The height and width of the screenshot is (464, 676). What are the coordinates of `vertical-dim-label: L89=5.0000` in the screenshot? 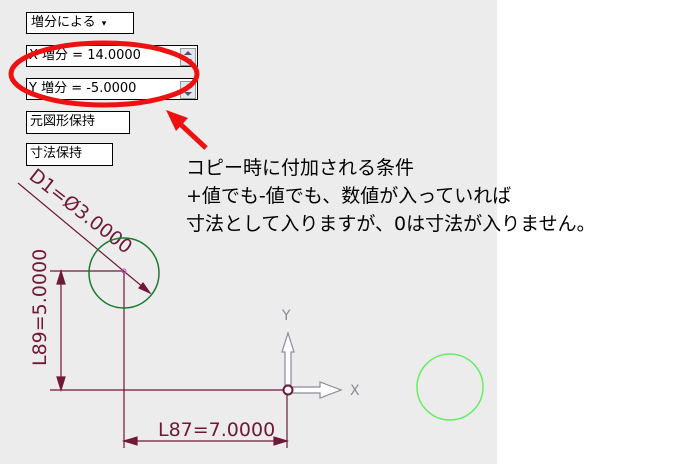 It's located at (40, 307).